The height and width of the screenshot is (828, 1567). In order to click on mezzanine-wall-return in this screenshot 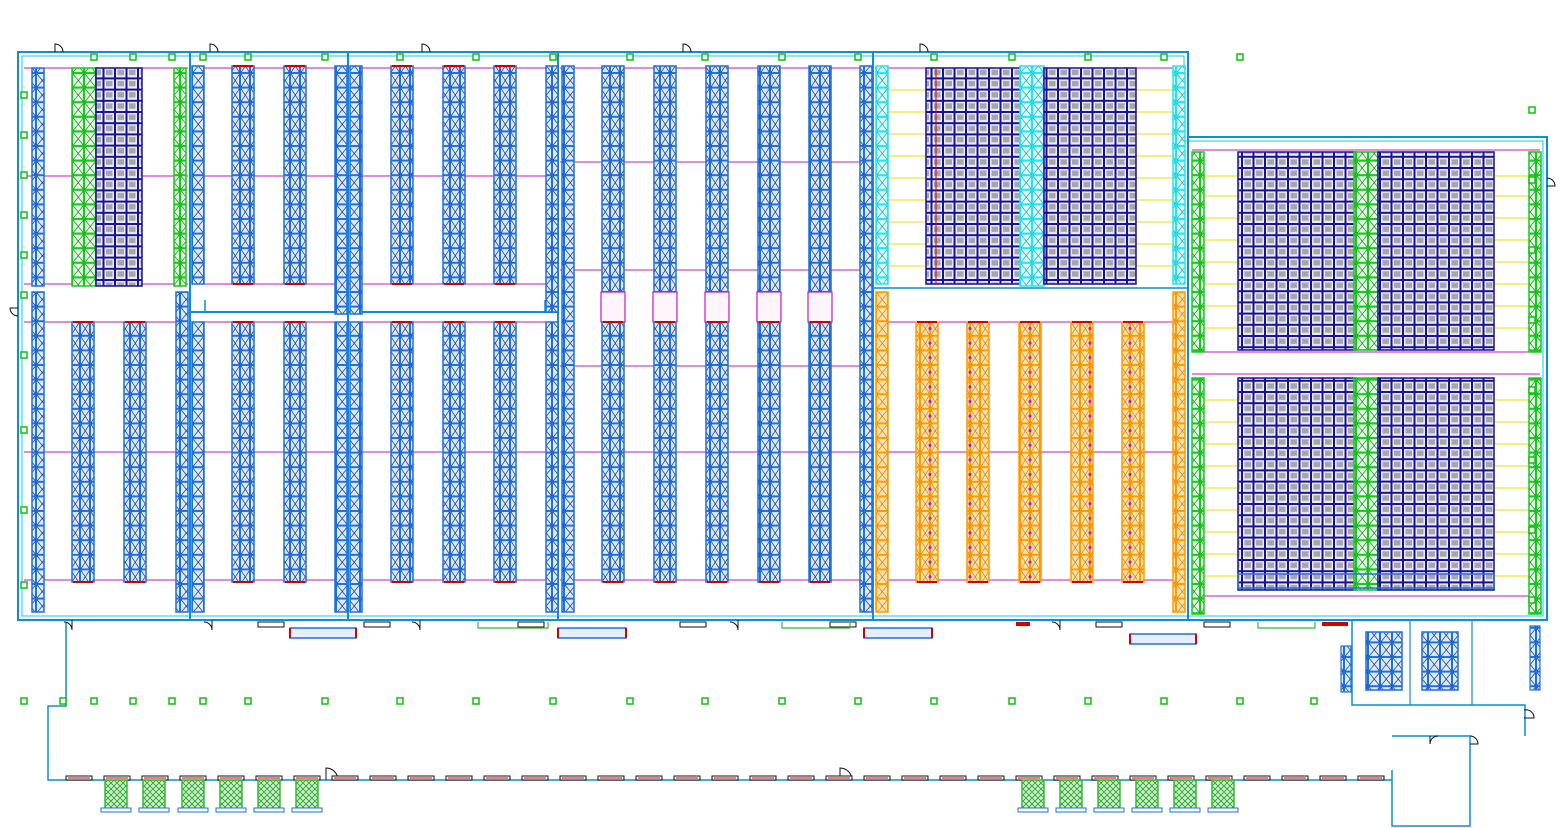, I will do `click(375, 306)`.